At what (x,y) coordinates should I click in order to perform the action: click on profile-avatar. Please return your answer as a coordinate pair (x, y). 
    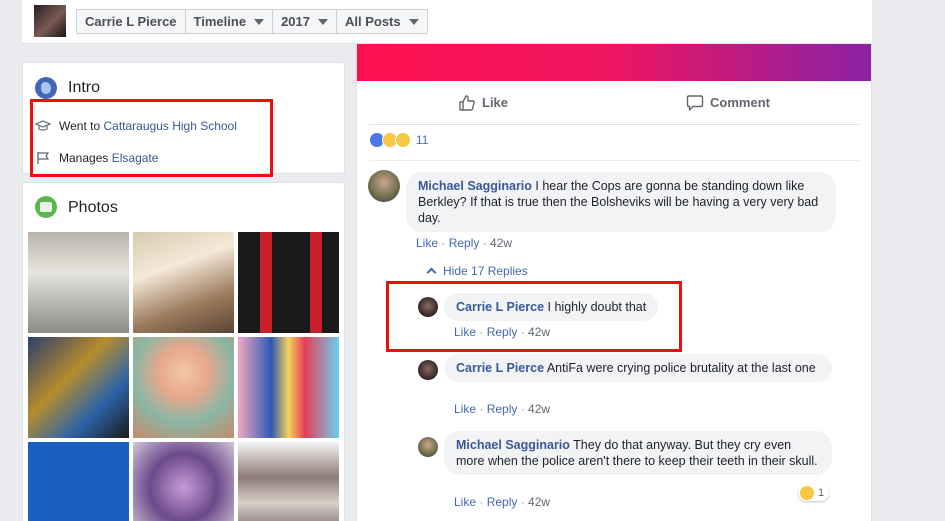
    Looking at the image, I should click on (50, 21).